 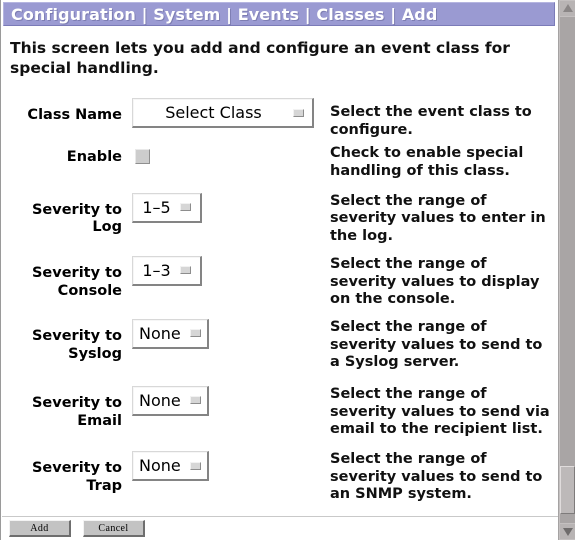 I want to click on label-severity-console: Severity to Console, so click(x=76, y=281).